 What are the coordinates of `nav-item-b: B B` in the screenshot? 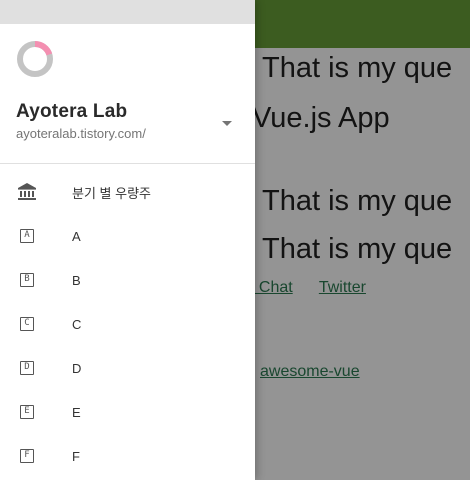 It's located at (127, 280).